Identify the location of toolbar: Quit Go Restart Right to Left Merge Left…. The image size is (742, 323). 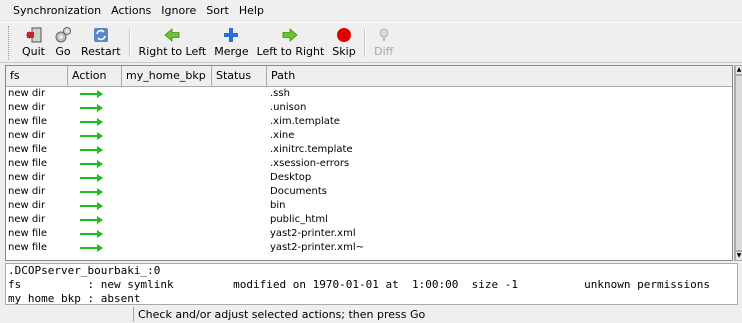
(371, 42).